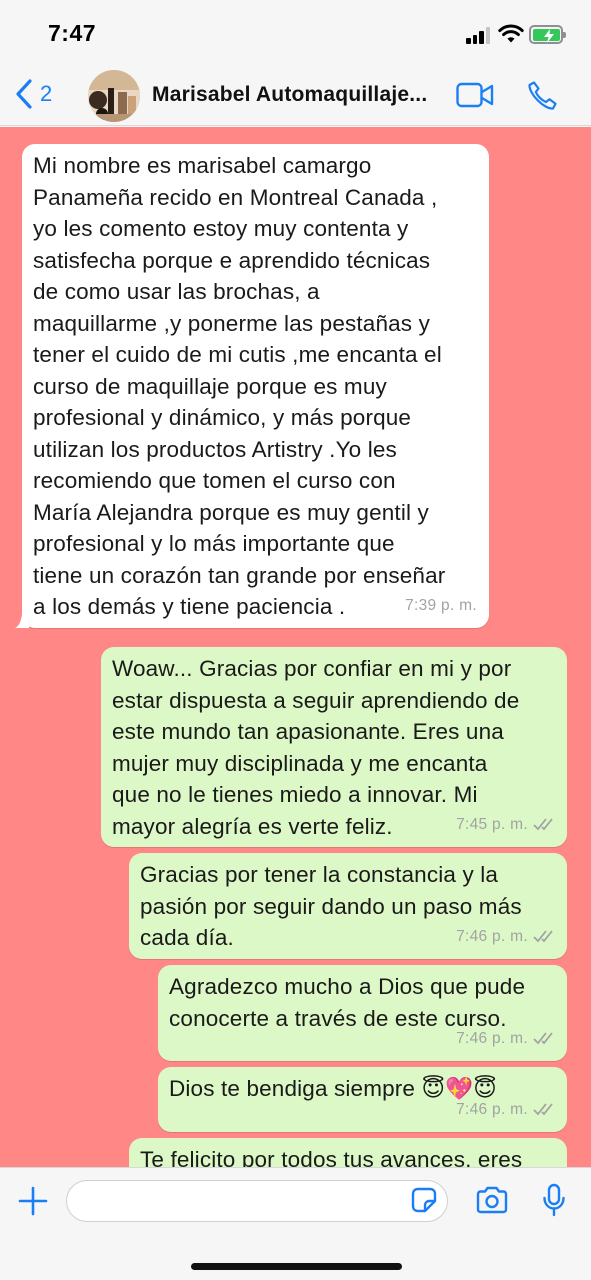  I want to click on message-time: 7:45 p. m., so click(505, 825).